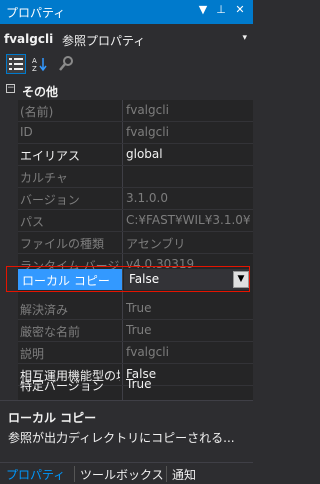  I want to click on property-name: ファイルの種類, so click(62, 244).